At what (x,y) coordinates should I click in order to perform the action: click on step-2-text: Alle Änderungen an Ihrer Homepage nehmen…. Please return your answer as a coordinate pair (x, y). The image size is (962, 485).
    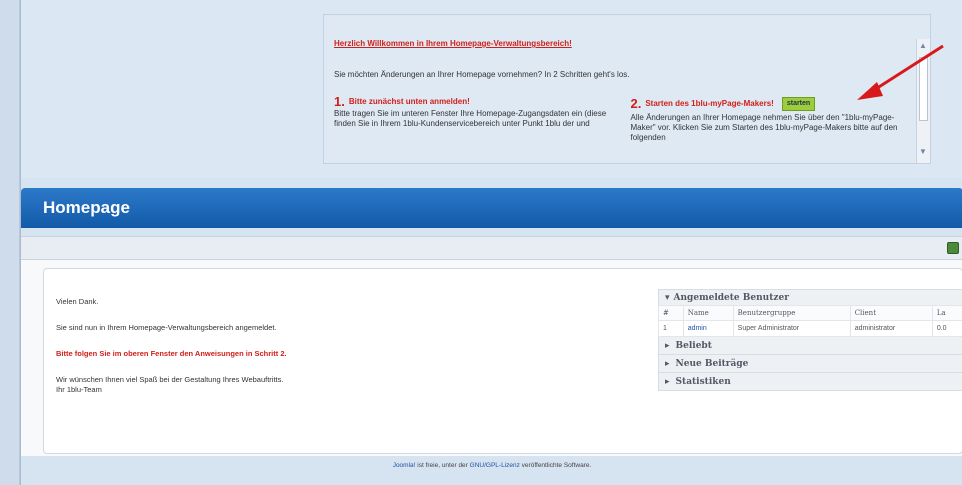
    Looking at the image, I should click on (764, 127).